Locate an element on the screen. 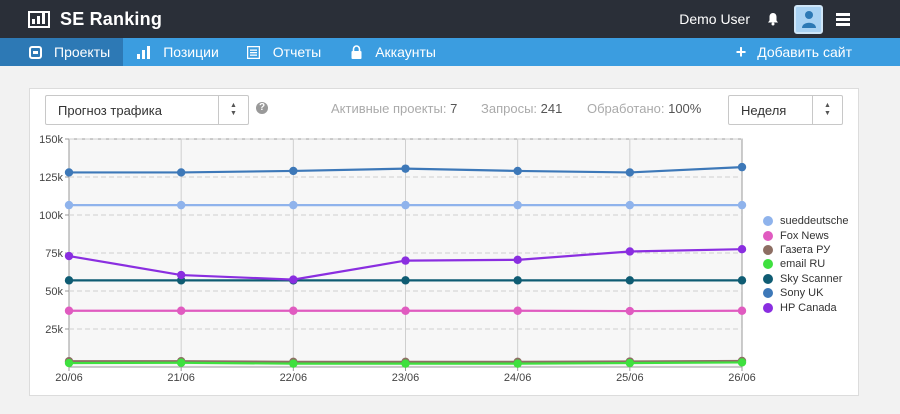  user-name: Demo User is located at coordinates (714, 19).